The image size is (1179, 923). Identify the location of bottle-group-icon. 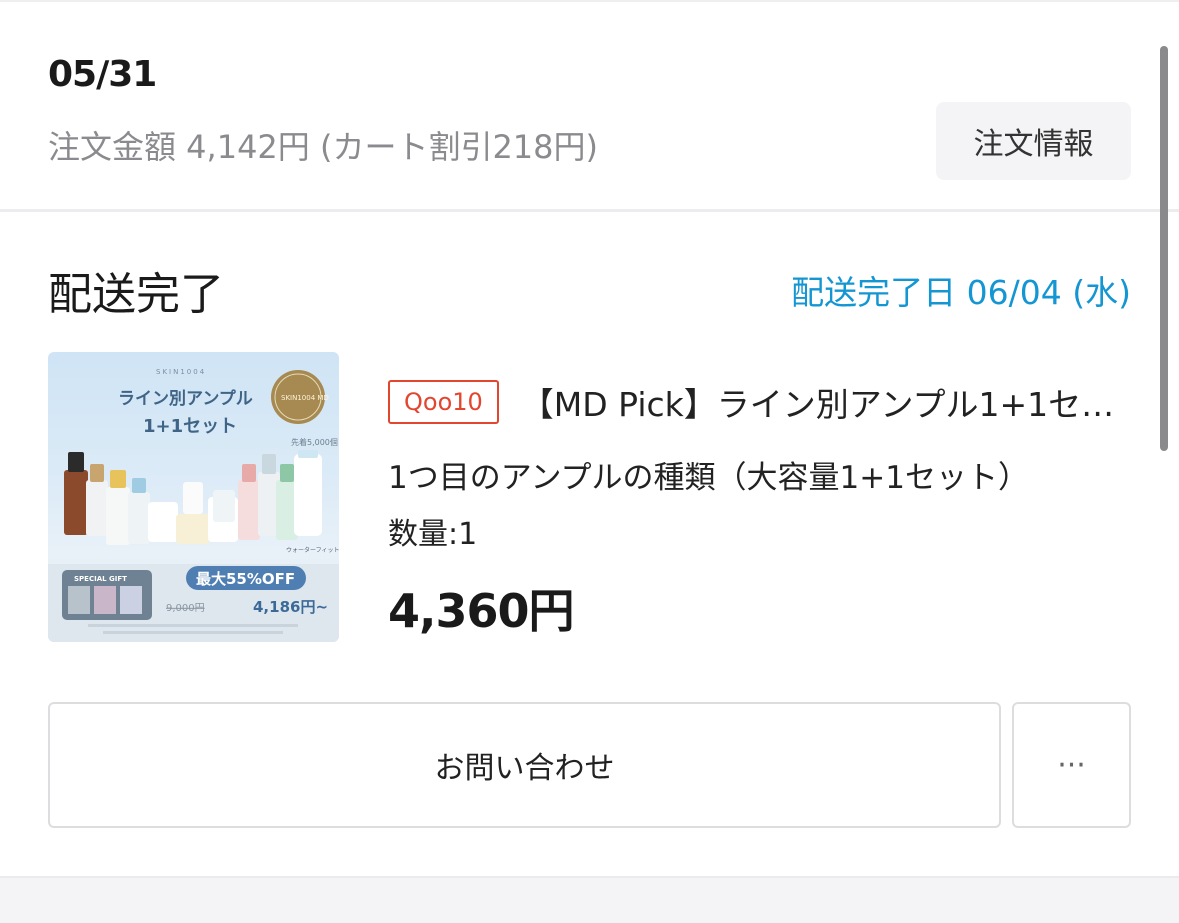
(193, 497).